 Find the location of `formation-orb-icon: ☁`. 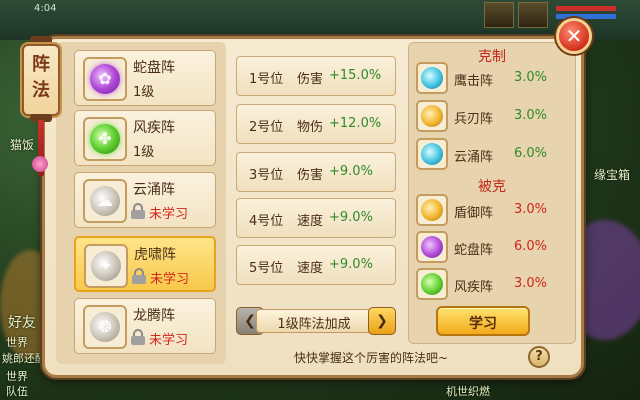

formation-orb-icon: ☁ is located at coordinates (105, 201).